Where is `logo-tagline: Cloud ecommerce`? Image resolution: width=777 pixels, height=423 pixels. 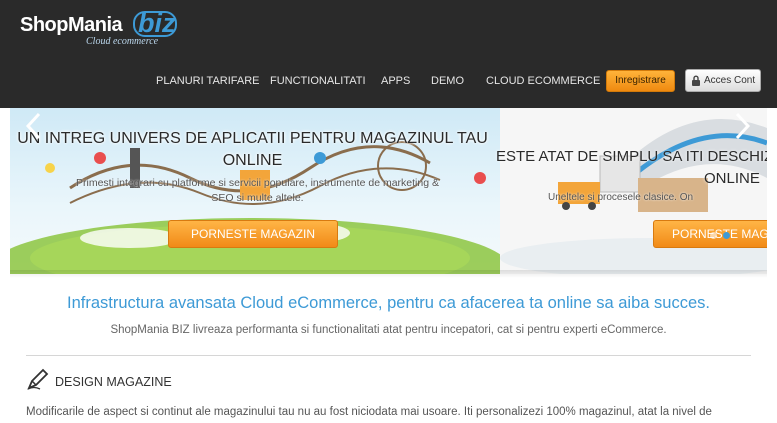
logo-tagline: Cloud ecommerce is located at coordinates (122, 41).